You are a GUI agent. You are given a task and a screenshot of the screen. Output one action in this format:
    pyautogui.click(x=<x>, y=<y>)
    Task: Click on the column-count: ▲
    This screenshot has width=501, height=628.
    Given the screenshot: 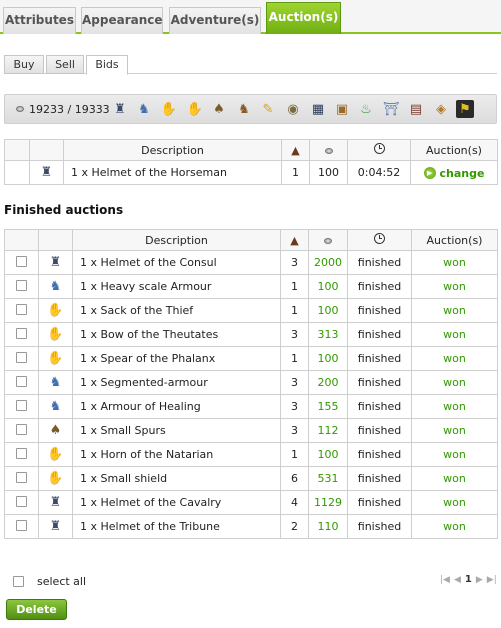 What is the action you would take?
    pyautogui.click(x=295, y=150)
    